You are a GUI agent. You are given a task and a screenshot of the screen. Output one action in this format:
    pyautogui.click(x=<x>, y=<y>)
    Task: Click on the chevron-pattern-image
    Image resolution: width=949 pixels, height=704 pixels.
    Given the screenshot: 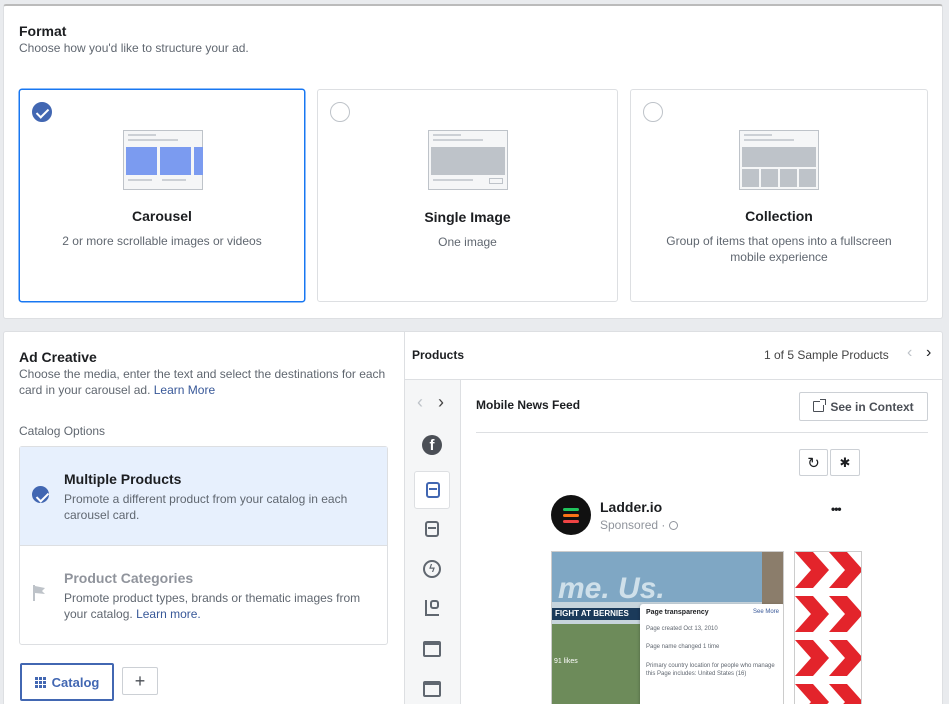 What is the action you would take?
    pyautogui.click(x=828, y=628)
    